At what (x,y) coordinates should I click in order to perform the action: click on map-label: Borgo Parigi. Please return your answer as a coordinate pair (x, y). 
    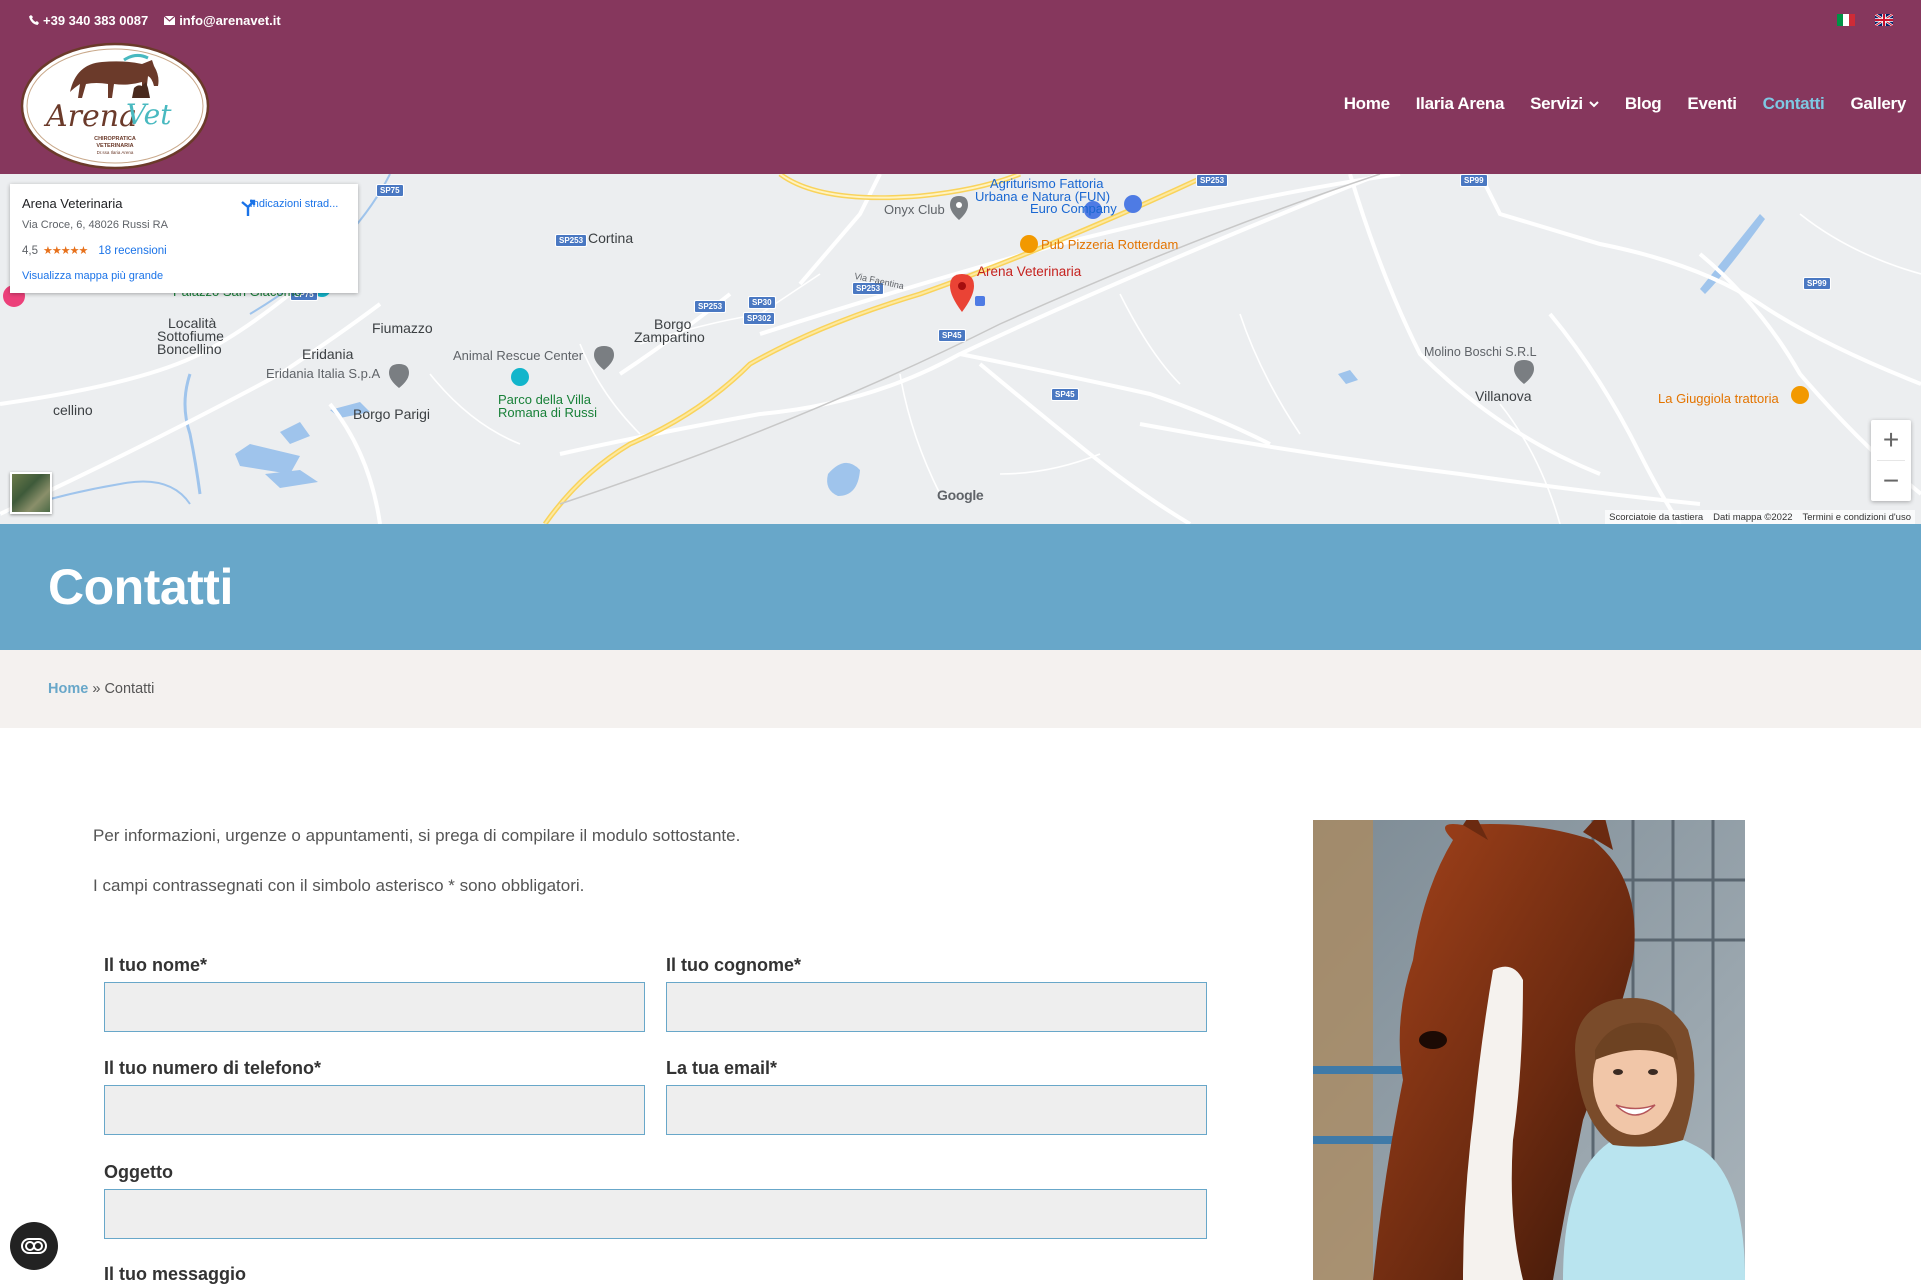
    Looking at the image, I should click on (392, 414).